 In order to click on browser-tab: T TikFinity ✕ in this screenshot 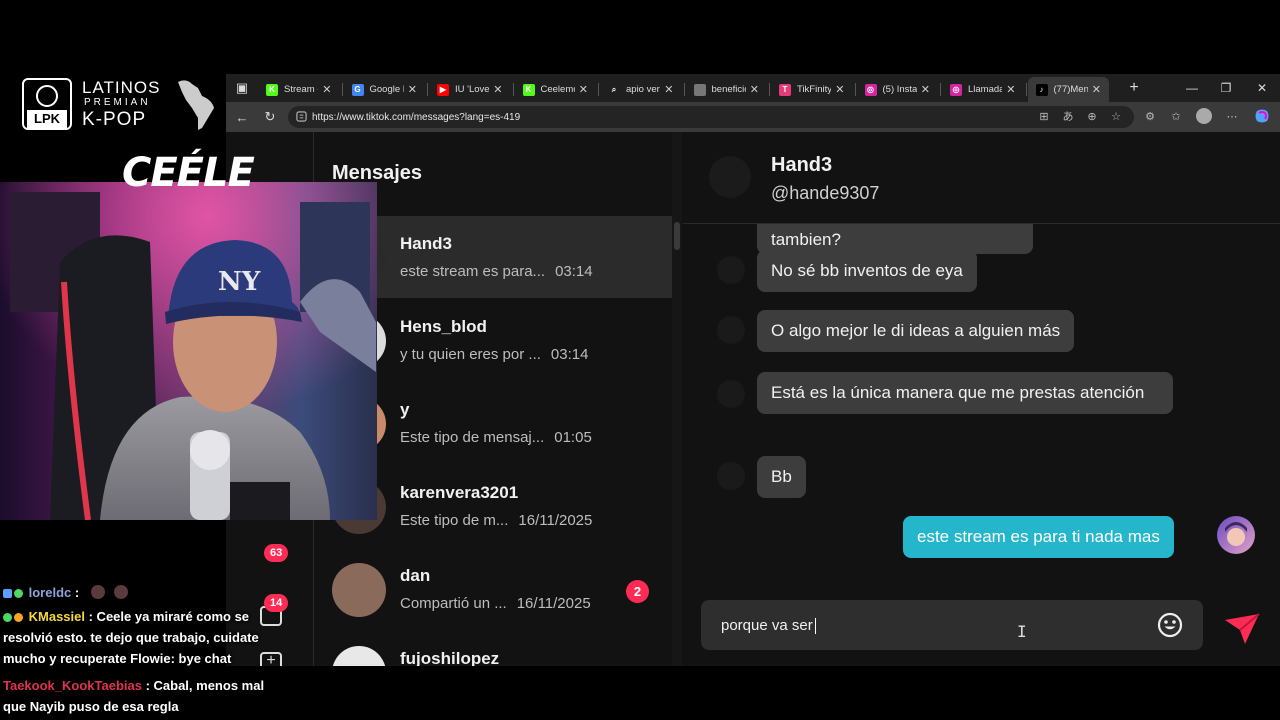, I will do `click(812, 89)`.